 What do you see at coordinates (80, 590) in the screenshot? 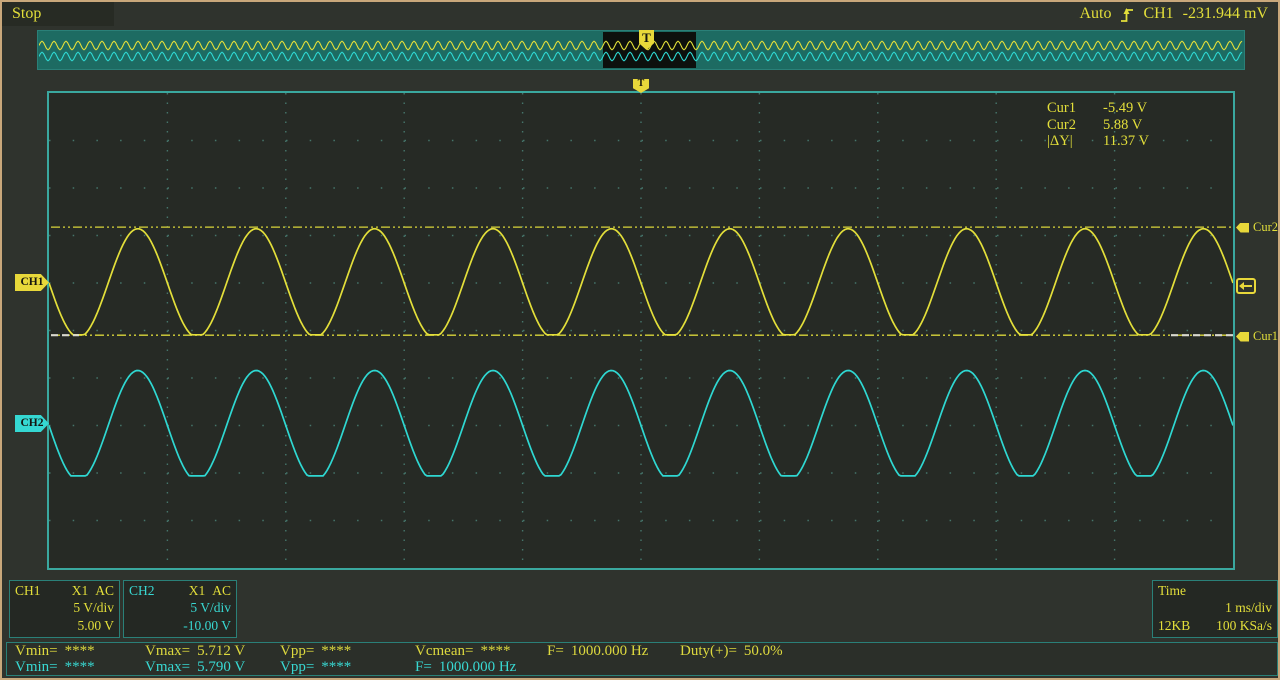
I see `ch1-probe: X1` at bounding box center [80, 590].